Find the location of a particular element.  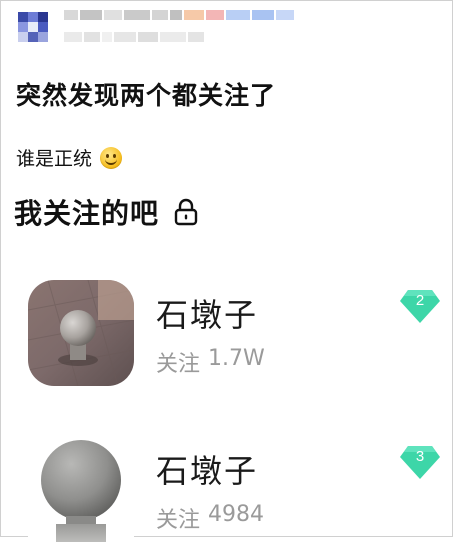

post-text: 谁是正统 is located at coordinates (54, 159).